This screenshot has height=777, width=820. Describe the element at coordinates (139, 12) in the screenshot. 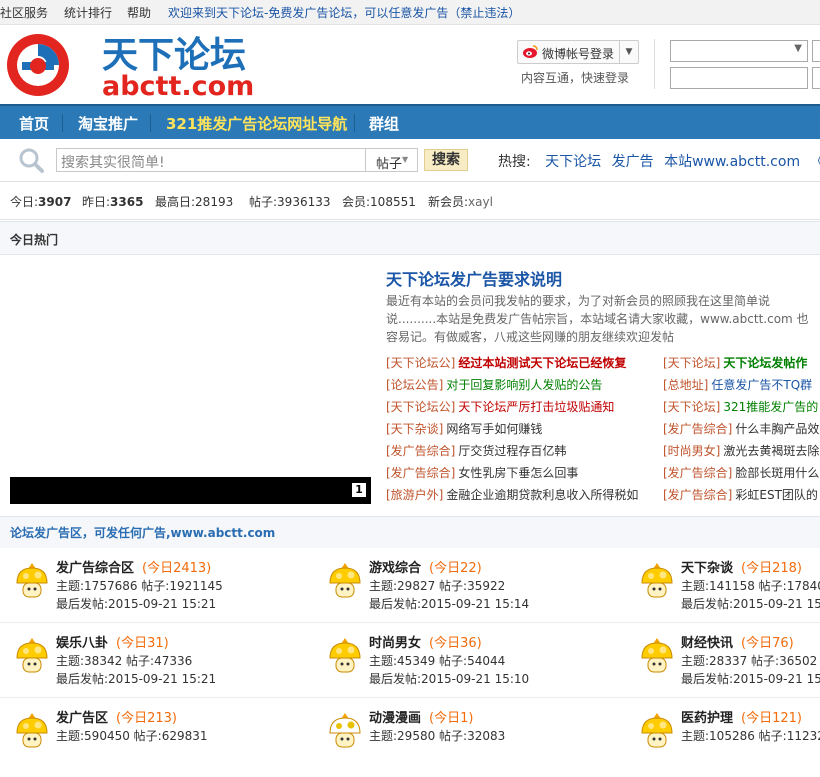

I see `link-help: 帮助` at that location.